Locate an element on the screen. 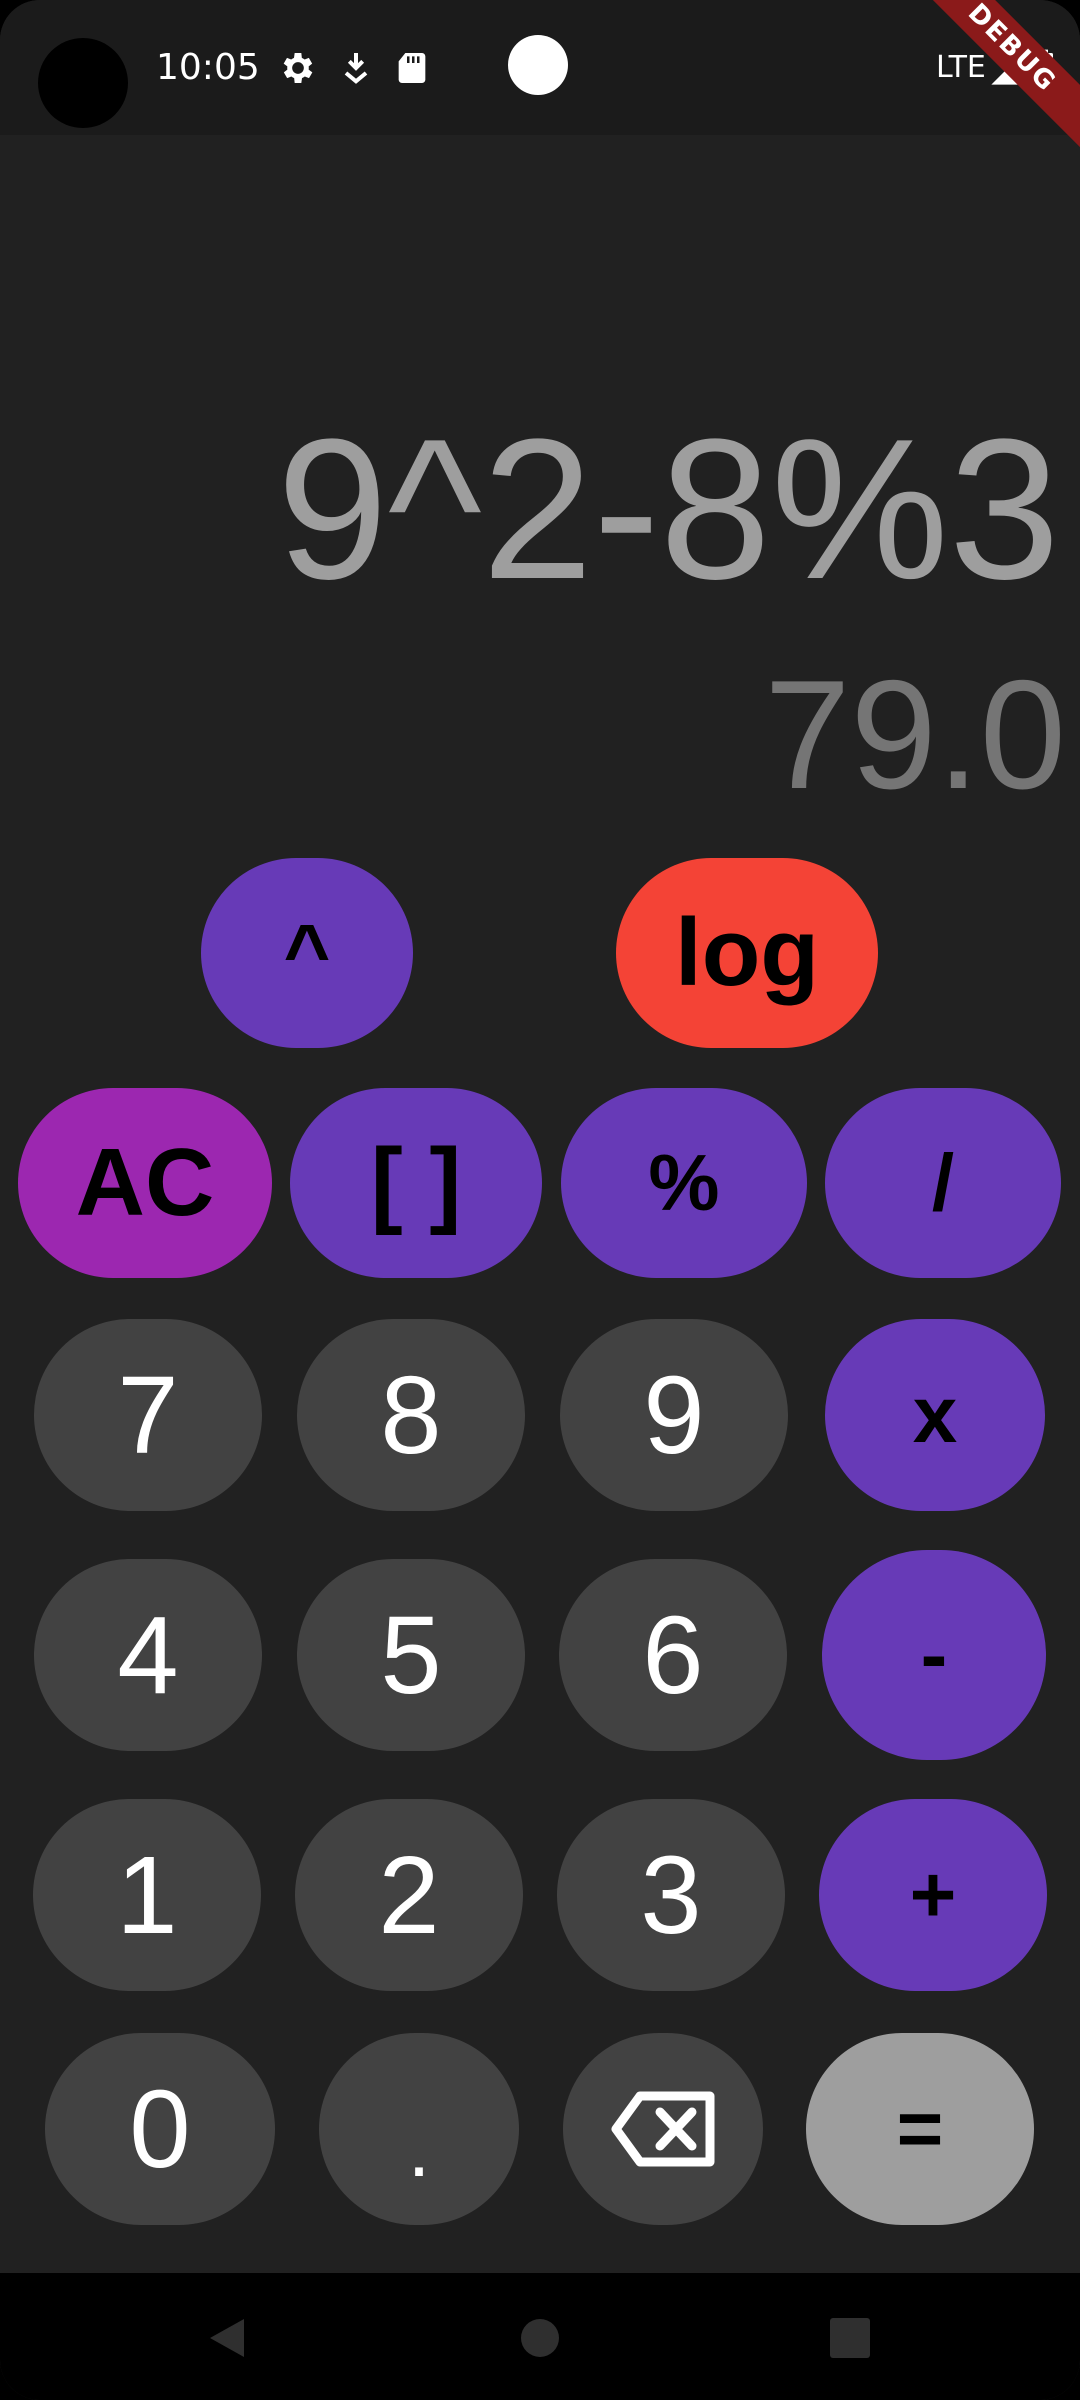 The image size is (1080, 2400). digit-5-button: 5 is located at coordinates (411, 1655).